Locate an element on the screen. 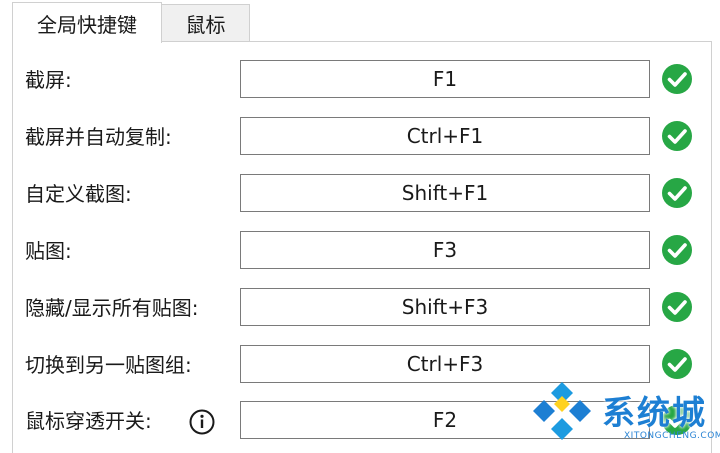 The width and height of the screenshot is (720, 453). hotkey-row-screenshot-copy: 截屏并自动复制: Ctrl+F1 is located at coordinates (360, 137).